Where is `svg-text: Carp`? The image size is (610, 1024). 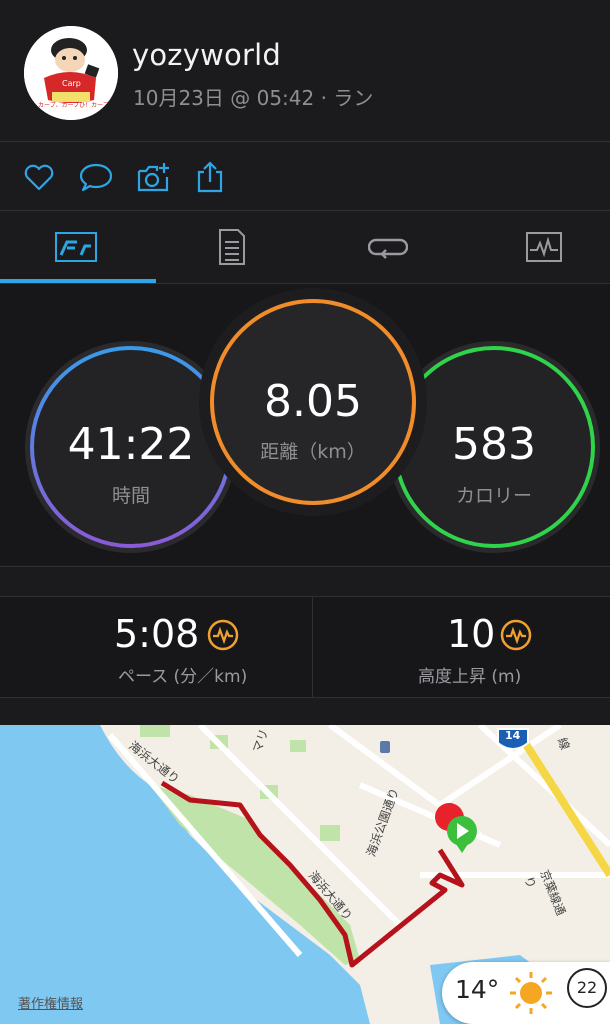
svg-text: Carp is located at coordinates (71, 83).